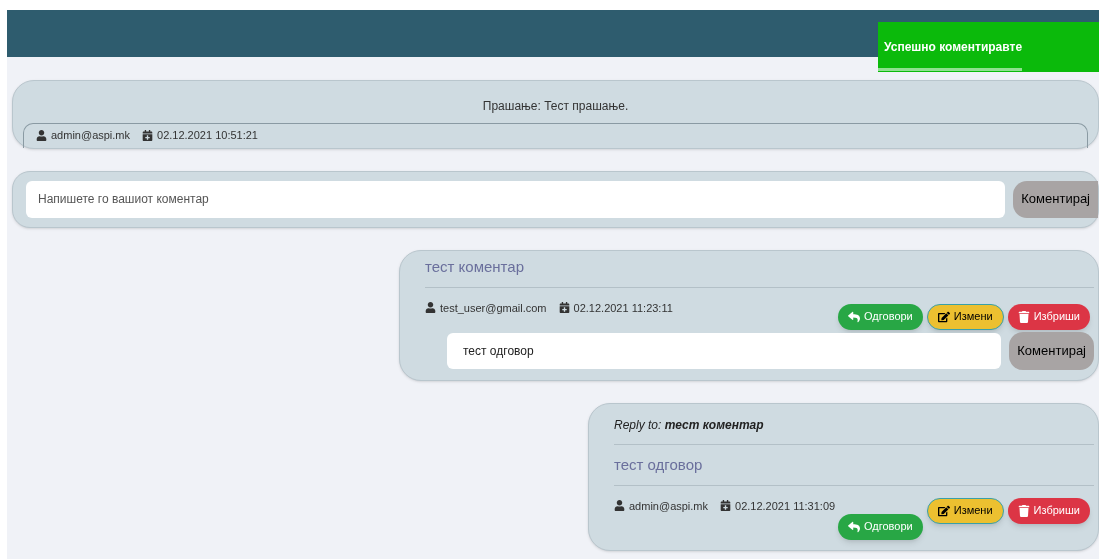  What do you see at coordinates (623, 308) in the screenshot?
I see `post-date: 02.12.2021 11:23:11` at bounding box center [623, 308].